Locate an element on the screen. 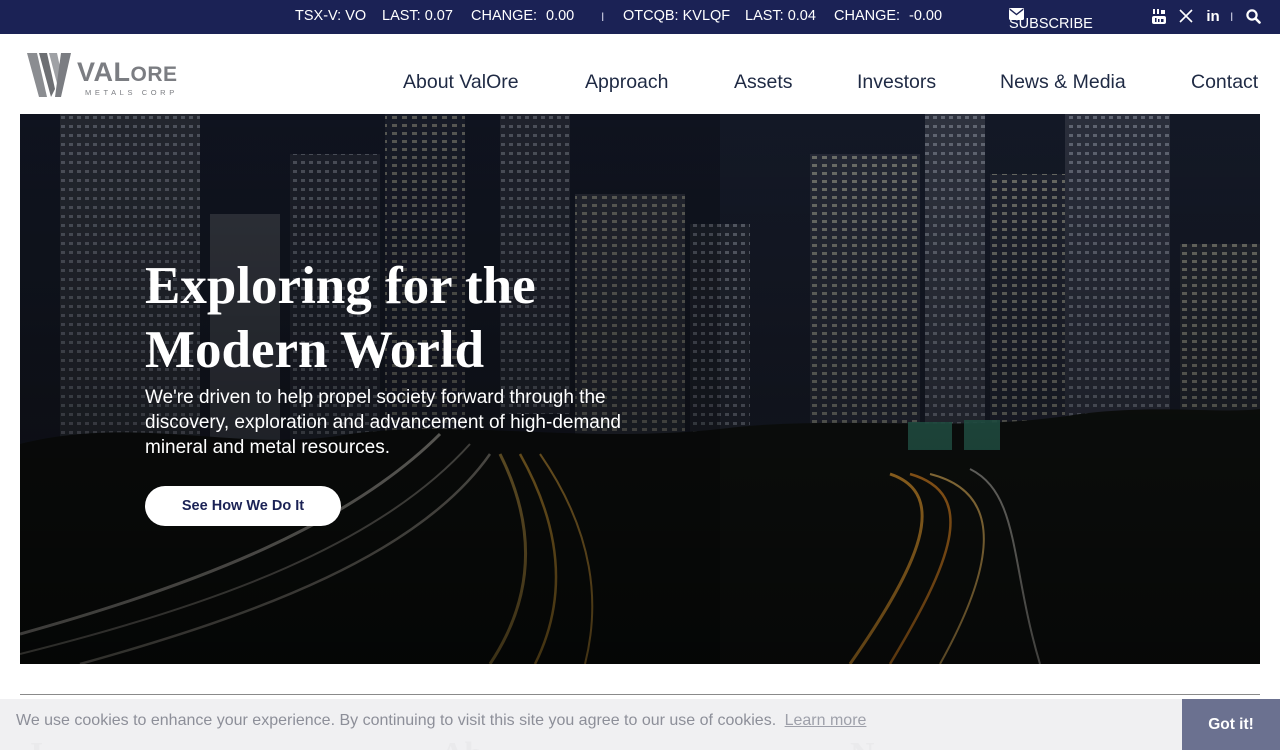 This screenshot has height=750, width=1280. logo-subline: METALS CORP is located at coordinates (131, 92).